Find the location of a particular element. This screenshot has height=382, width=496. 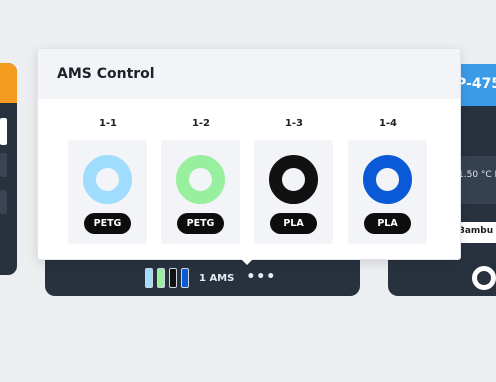

printer-status-header is located at coordinates (8, 83).